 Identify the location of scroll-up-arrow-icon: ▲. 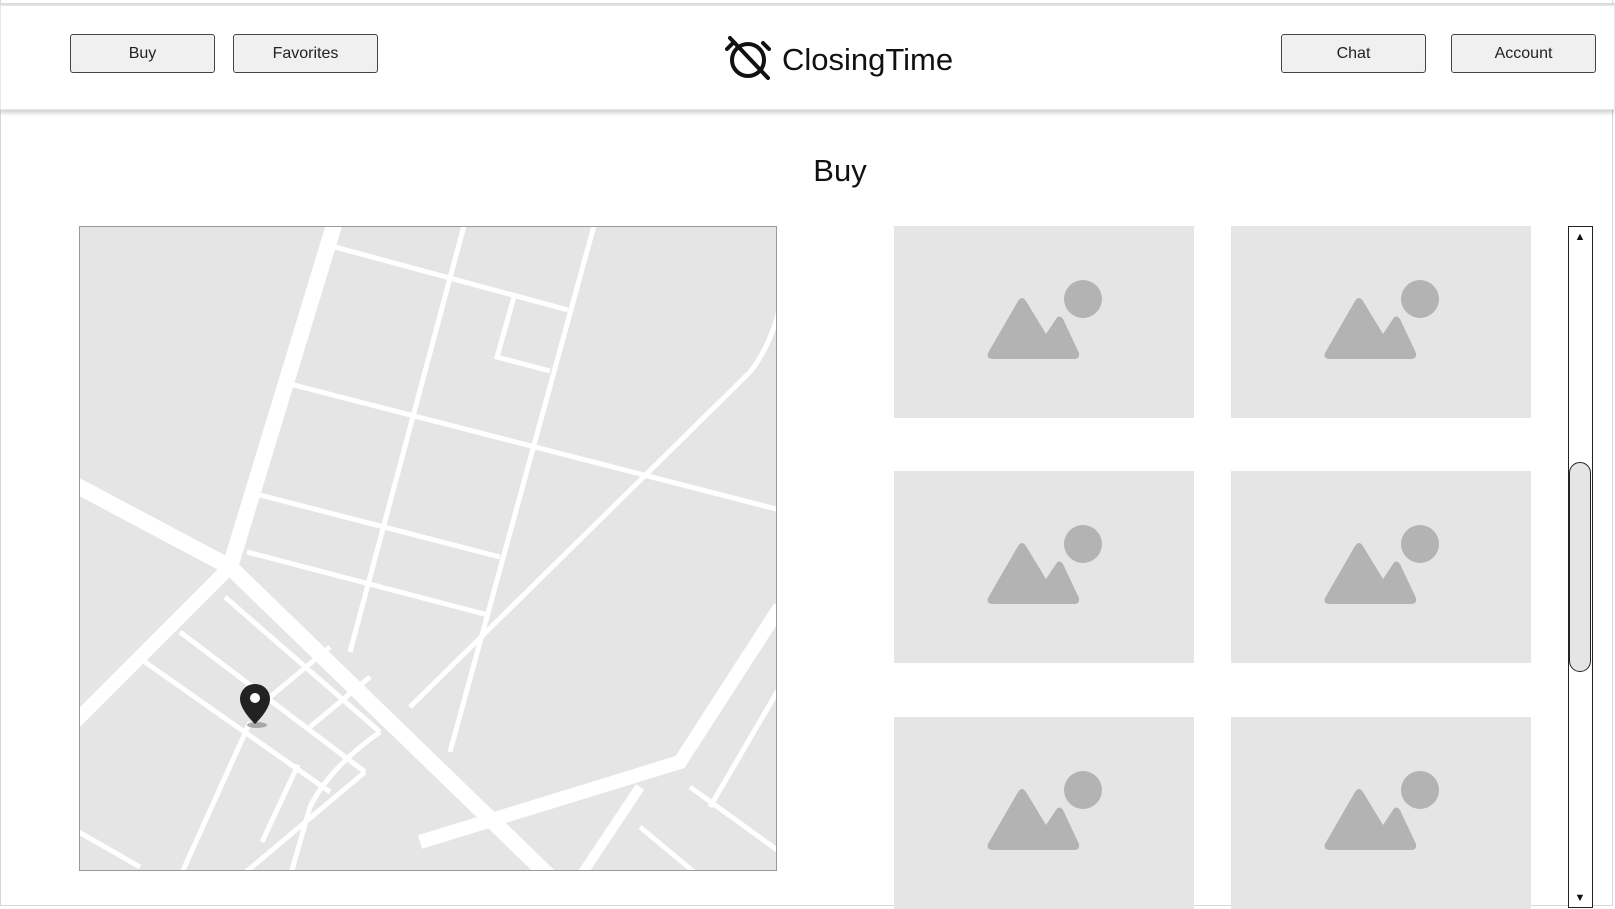
(1580, 237).